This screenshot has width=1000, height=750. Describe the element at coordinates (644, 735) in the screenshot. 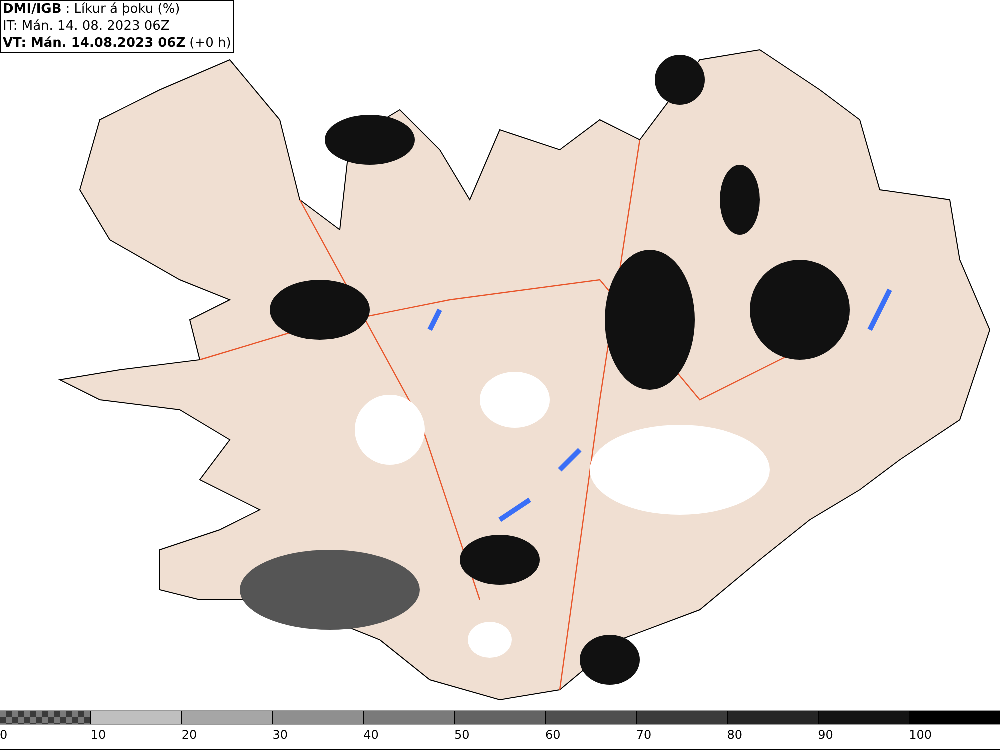

I see `scale-label: 70` at that location.